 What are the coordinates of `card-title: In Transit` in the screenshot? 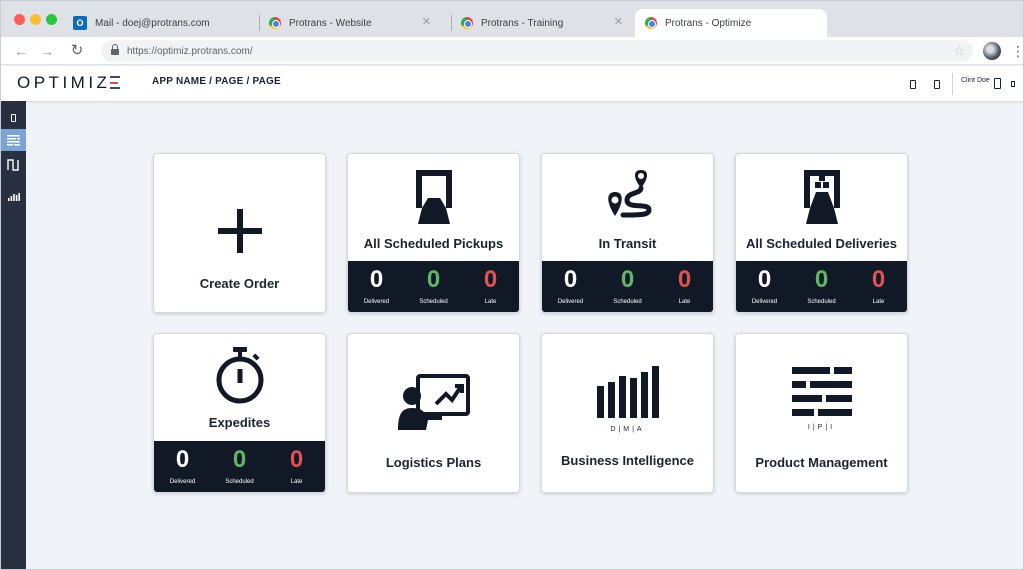 It's located at (627, 243).